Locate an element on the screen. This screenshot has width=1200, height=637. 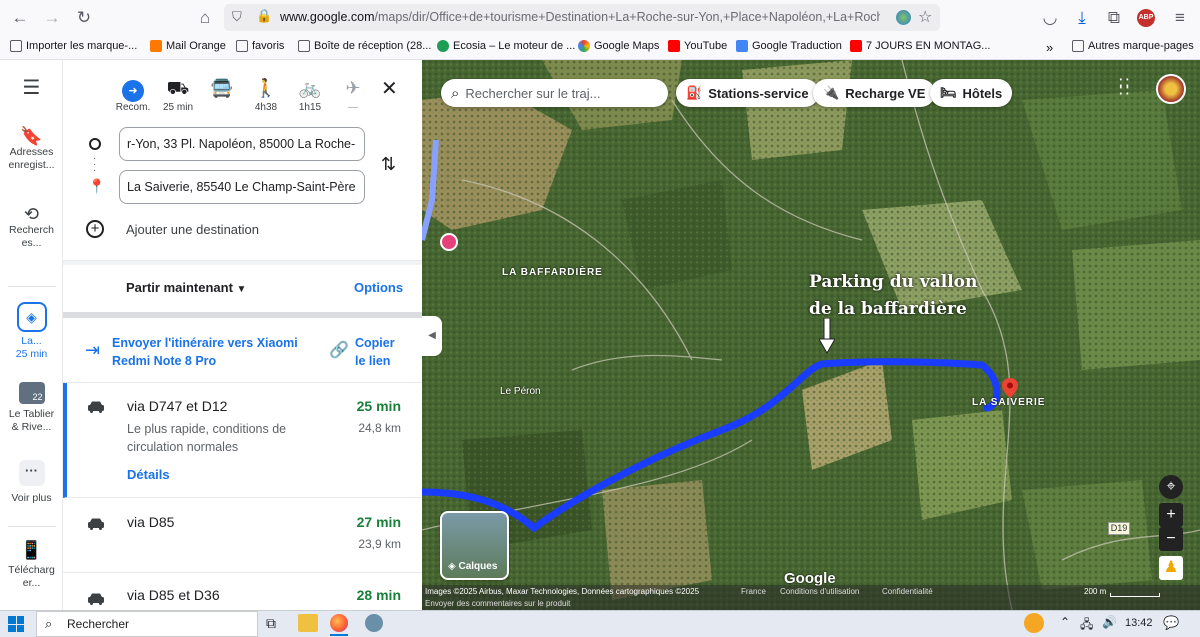
swap-icon: ⇅ is located at coordinates (388, 164).